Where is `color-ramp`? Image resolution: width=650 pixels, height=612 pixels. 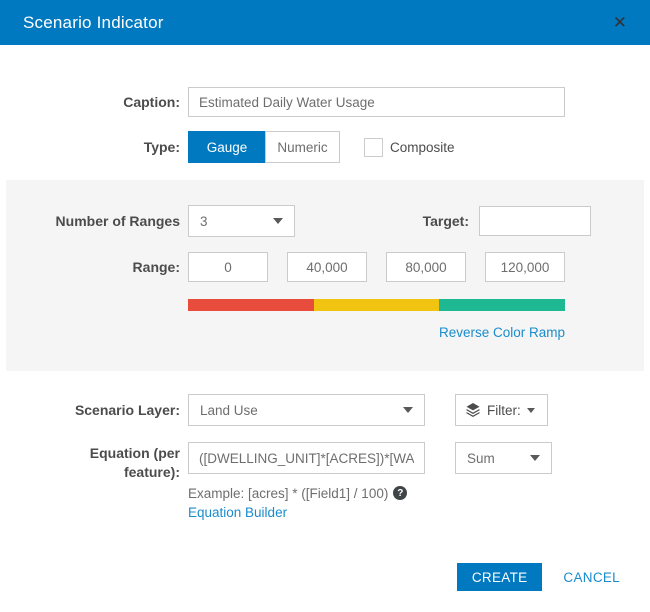
color-ramp is located at coordinates (377, 305).